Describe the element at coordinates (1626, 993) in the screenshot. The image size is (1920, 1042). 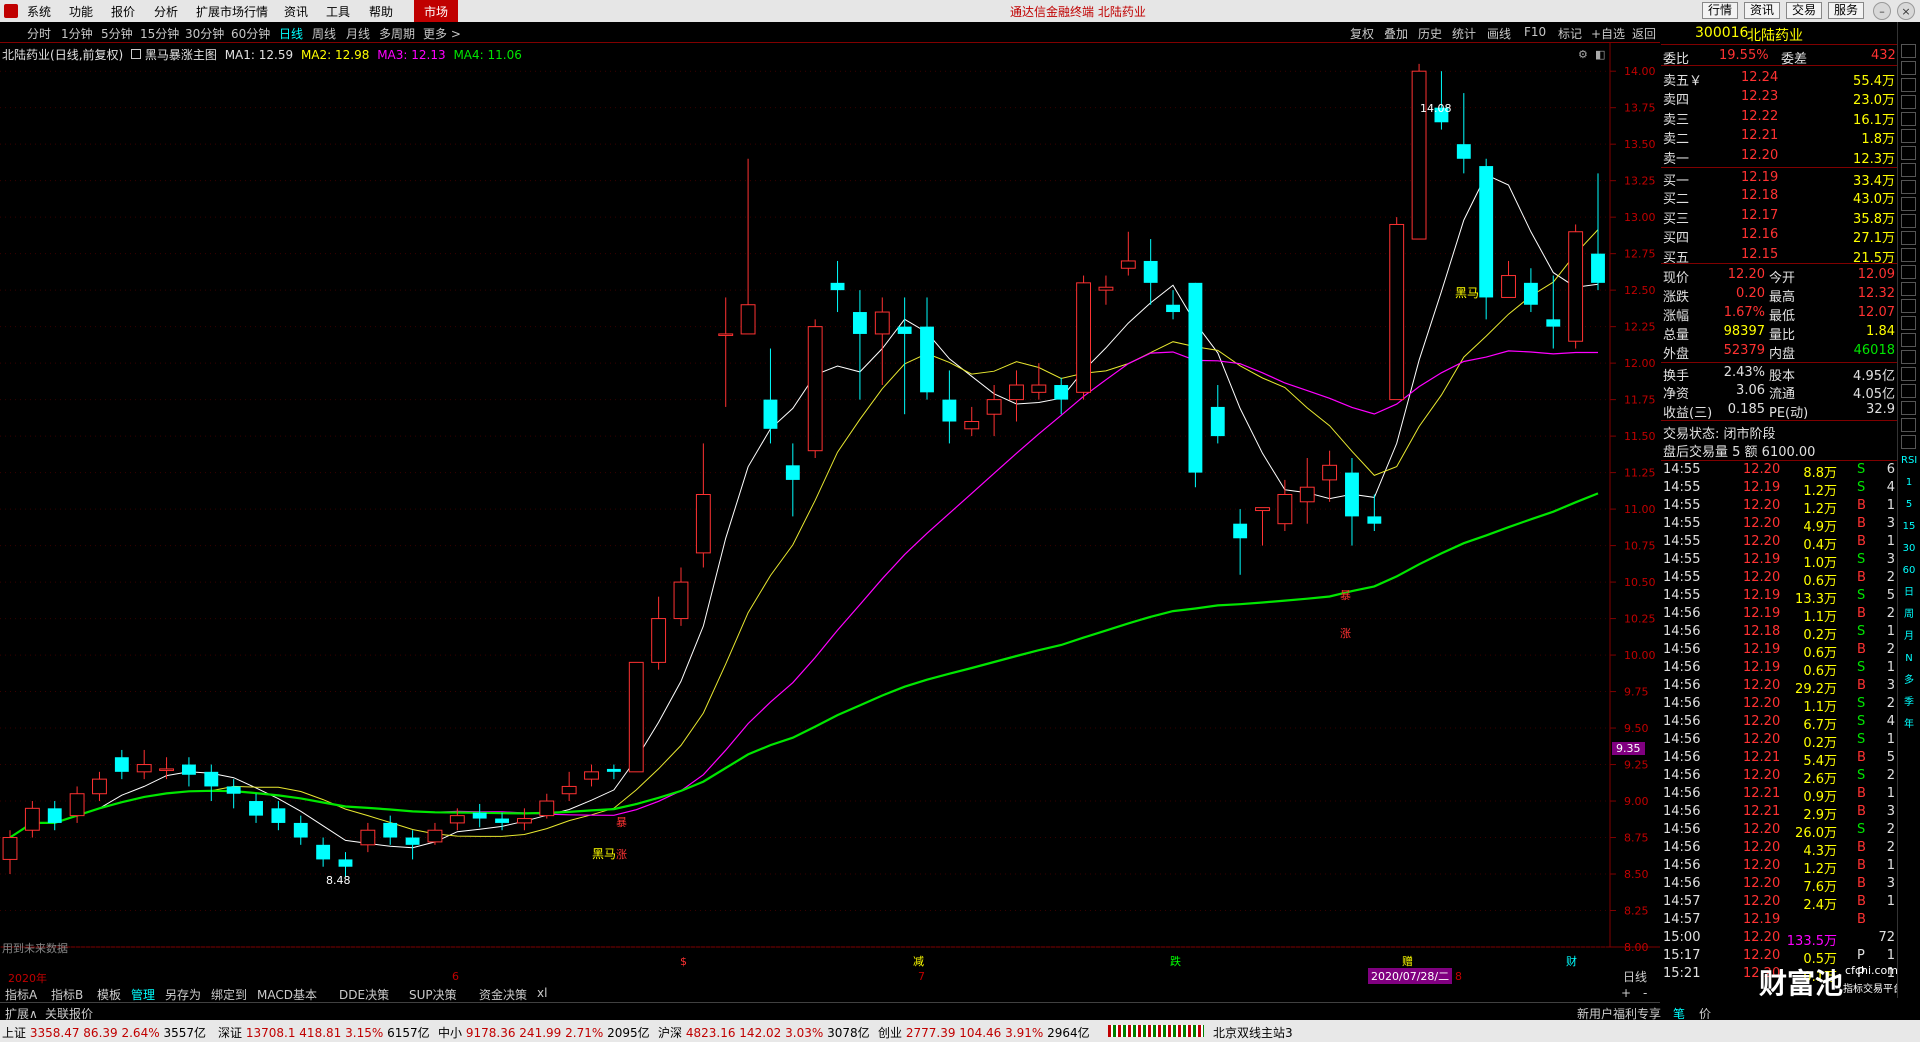
I see `zoom-in-icon: +` at that location.